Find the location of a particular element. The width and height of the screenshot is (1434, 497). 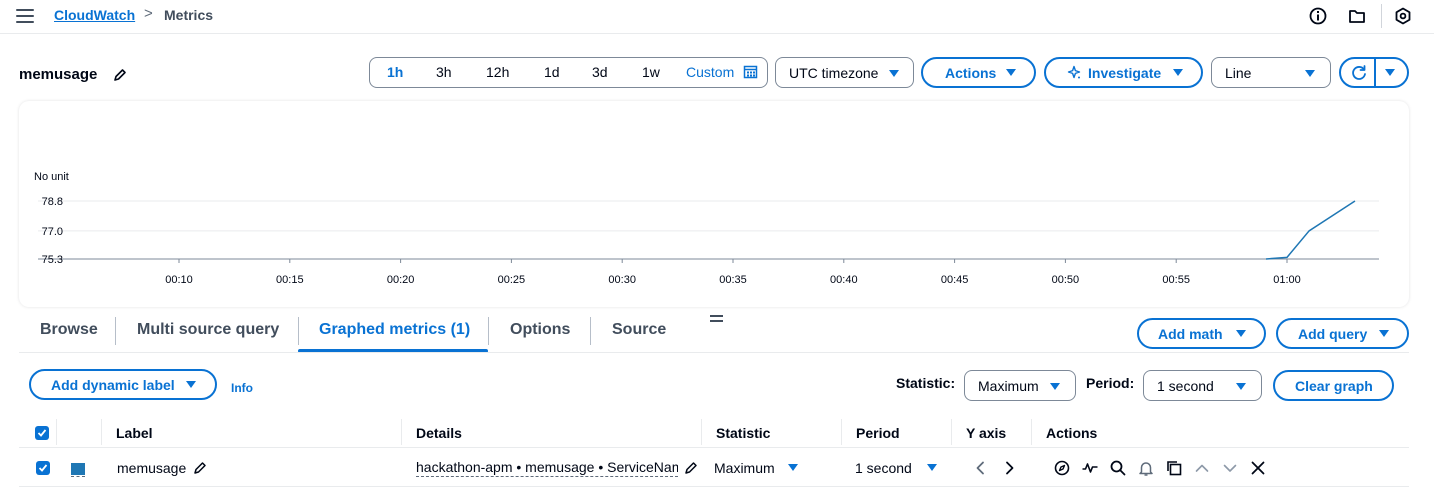

time-range-12h: 12h is located at coordinates (497, 72).